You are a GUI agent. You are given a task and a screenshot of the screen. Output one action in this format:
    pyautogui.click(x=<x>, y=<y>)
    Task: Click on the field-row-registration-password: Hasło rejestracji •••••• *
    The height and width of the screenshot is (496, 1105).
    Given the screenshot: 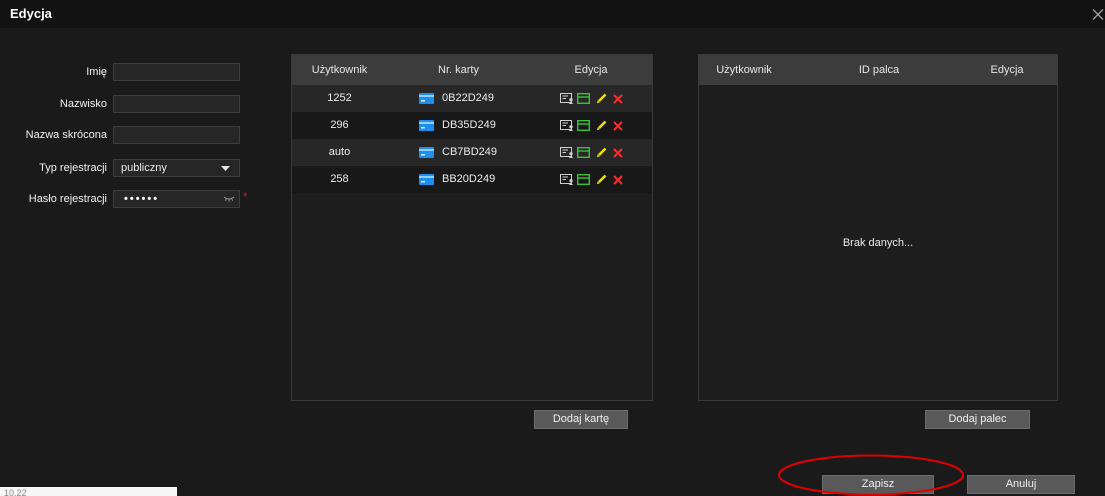 What is the action you would take?
    pyautogui.click(x=131, y=199)
    